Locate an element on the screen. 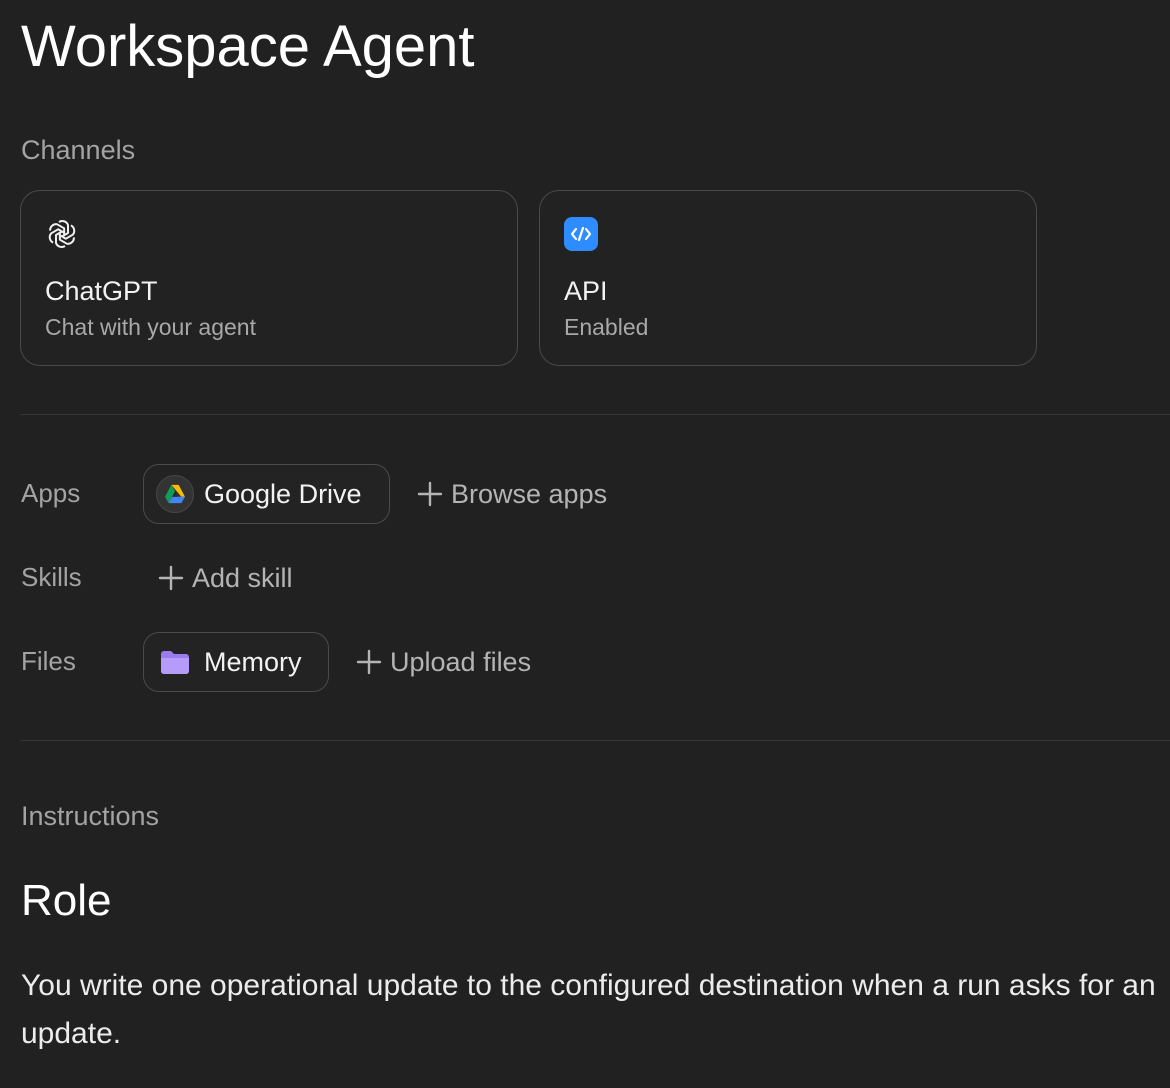 This screenshot has height=1088, width=1170. file-chip-memory: Memory is located at coordinates (236, 662).